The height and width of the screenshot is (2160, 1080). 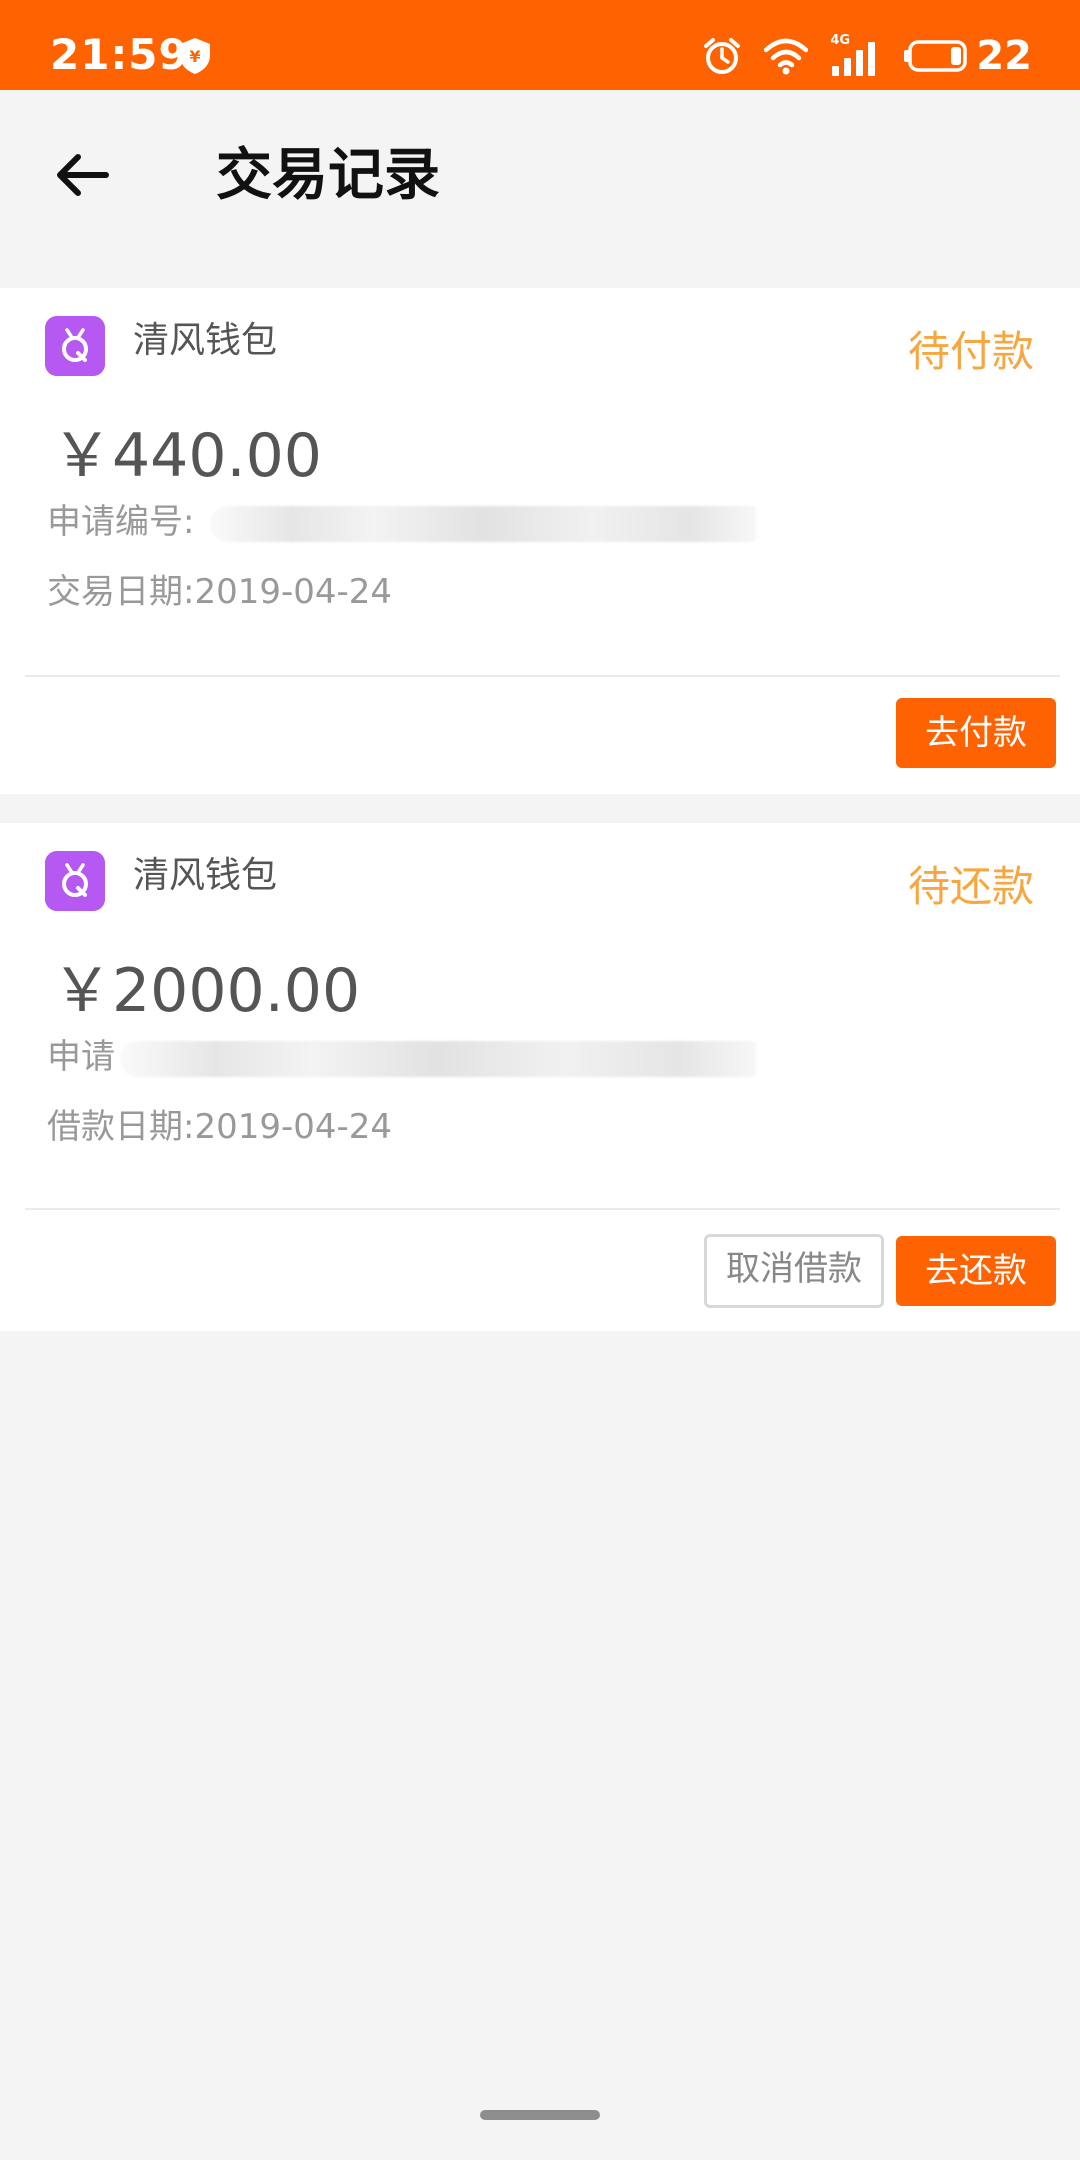 I want to click on pay-button: 去付款, so click(x=976, y=733).